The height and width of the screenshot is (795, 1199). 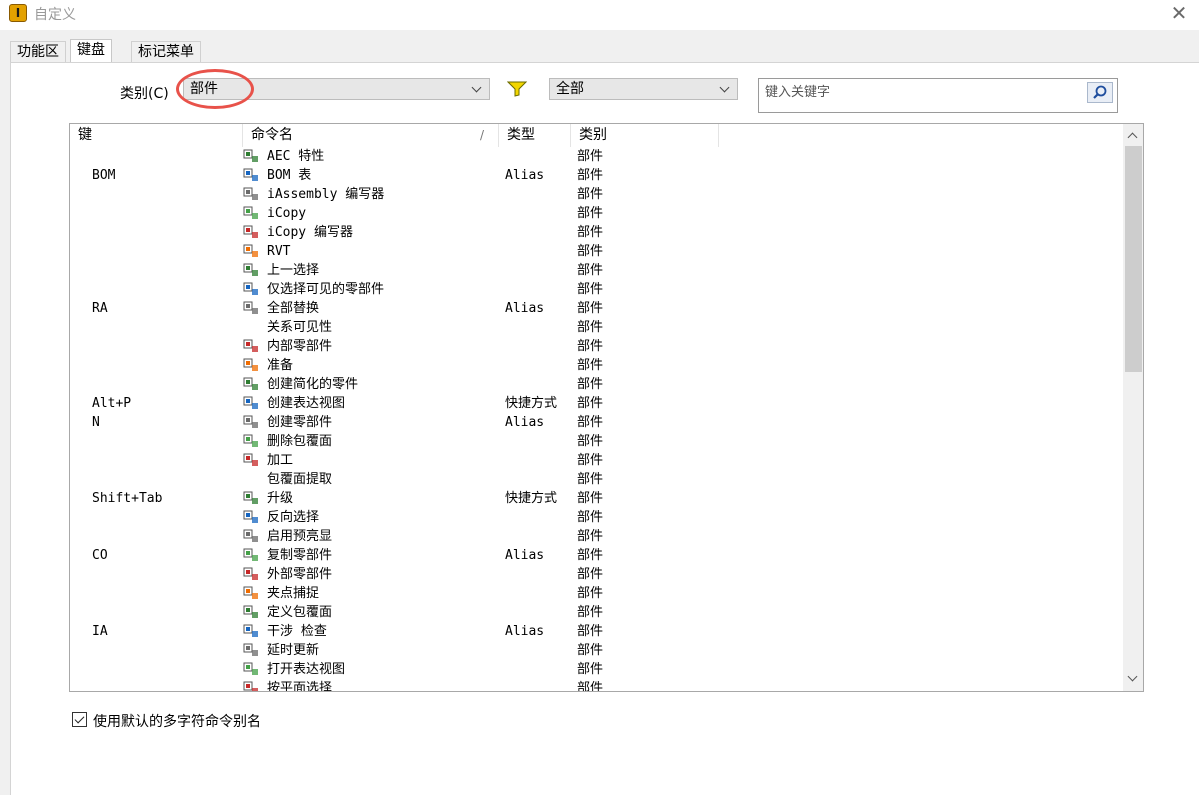 What do you see at coordinates (599, 15) in the screenshot?
I see `title-bar: I 自定义 ✕` at bounding box center [599, 15].